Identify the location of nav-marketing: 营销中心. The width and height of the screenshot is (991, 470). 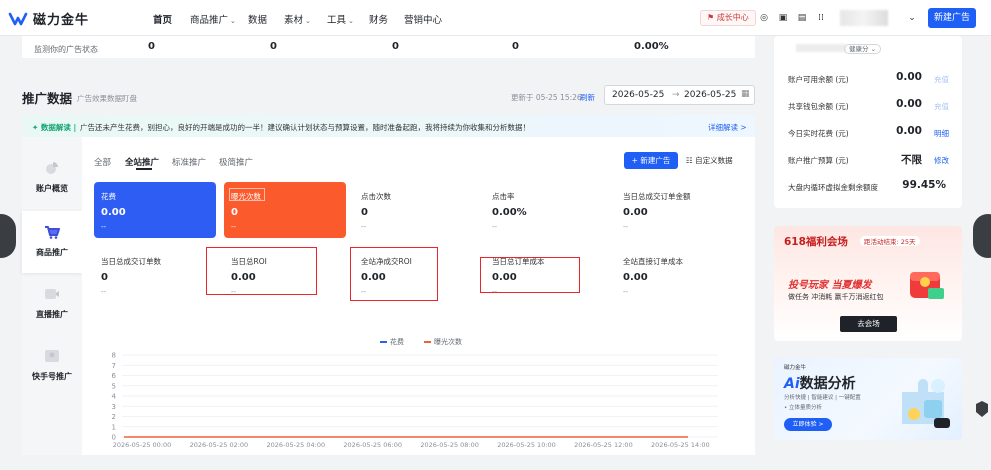
(423, 19).